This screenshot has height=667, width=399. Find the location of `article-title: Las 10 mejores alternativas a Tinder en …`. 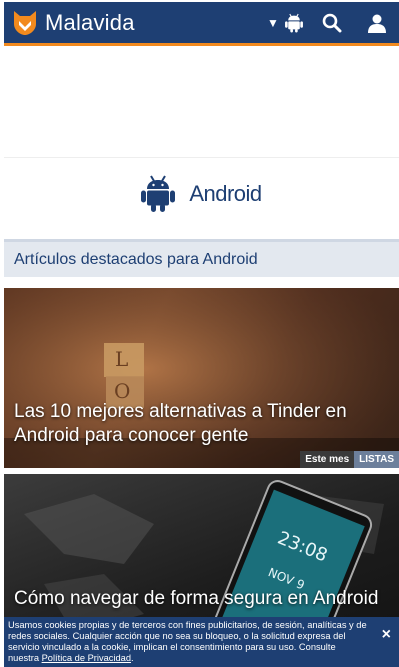

article-title: Las 10 mejores alternativas a Tinder en … is located at coordinates (201, 424).